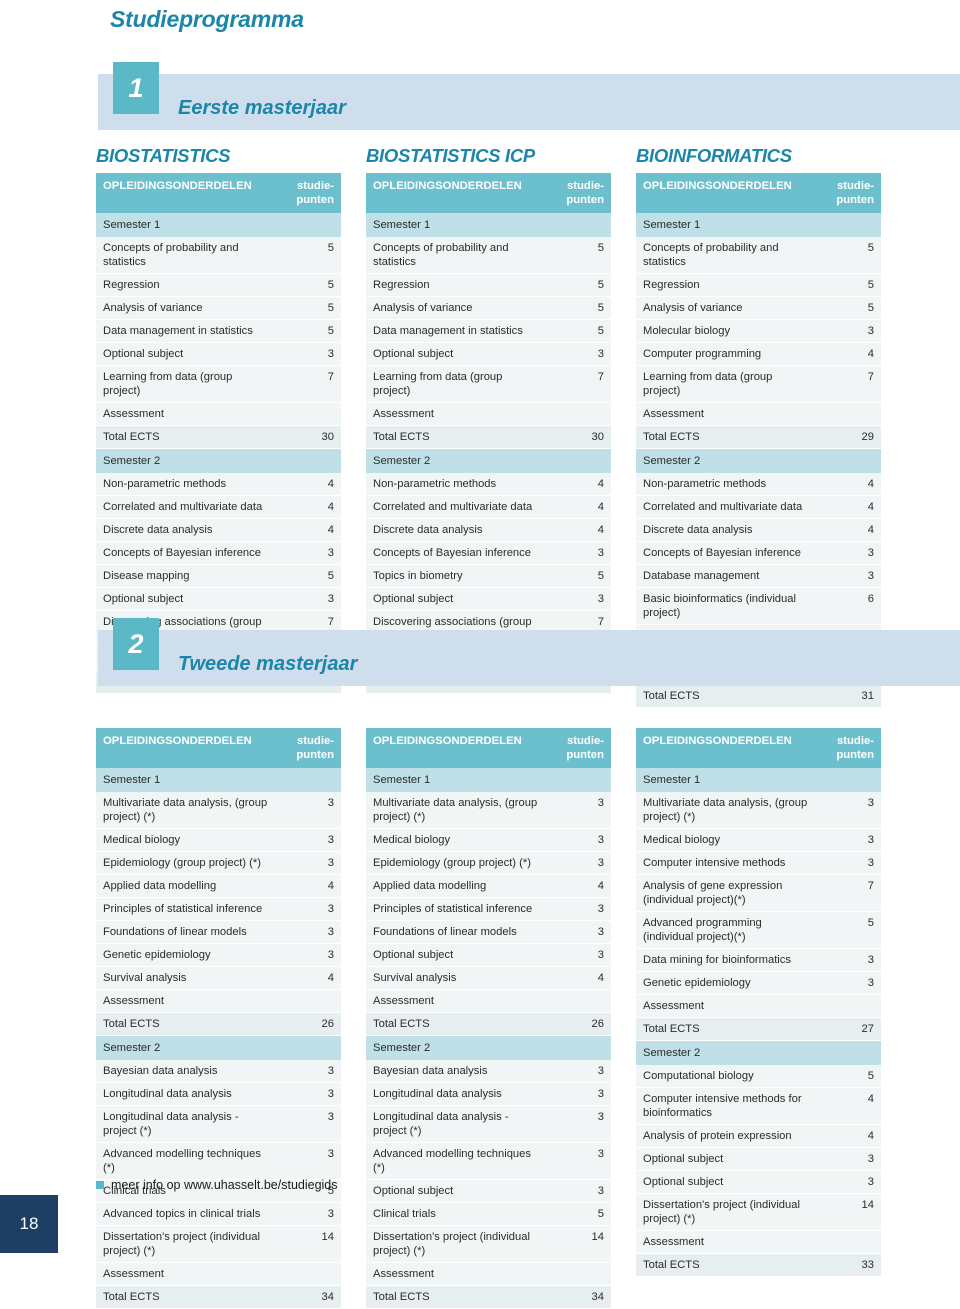 This screenshot has width=960, height=1309. I want to click on course-row: Analysis of variance 5, so click(758, 308).